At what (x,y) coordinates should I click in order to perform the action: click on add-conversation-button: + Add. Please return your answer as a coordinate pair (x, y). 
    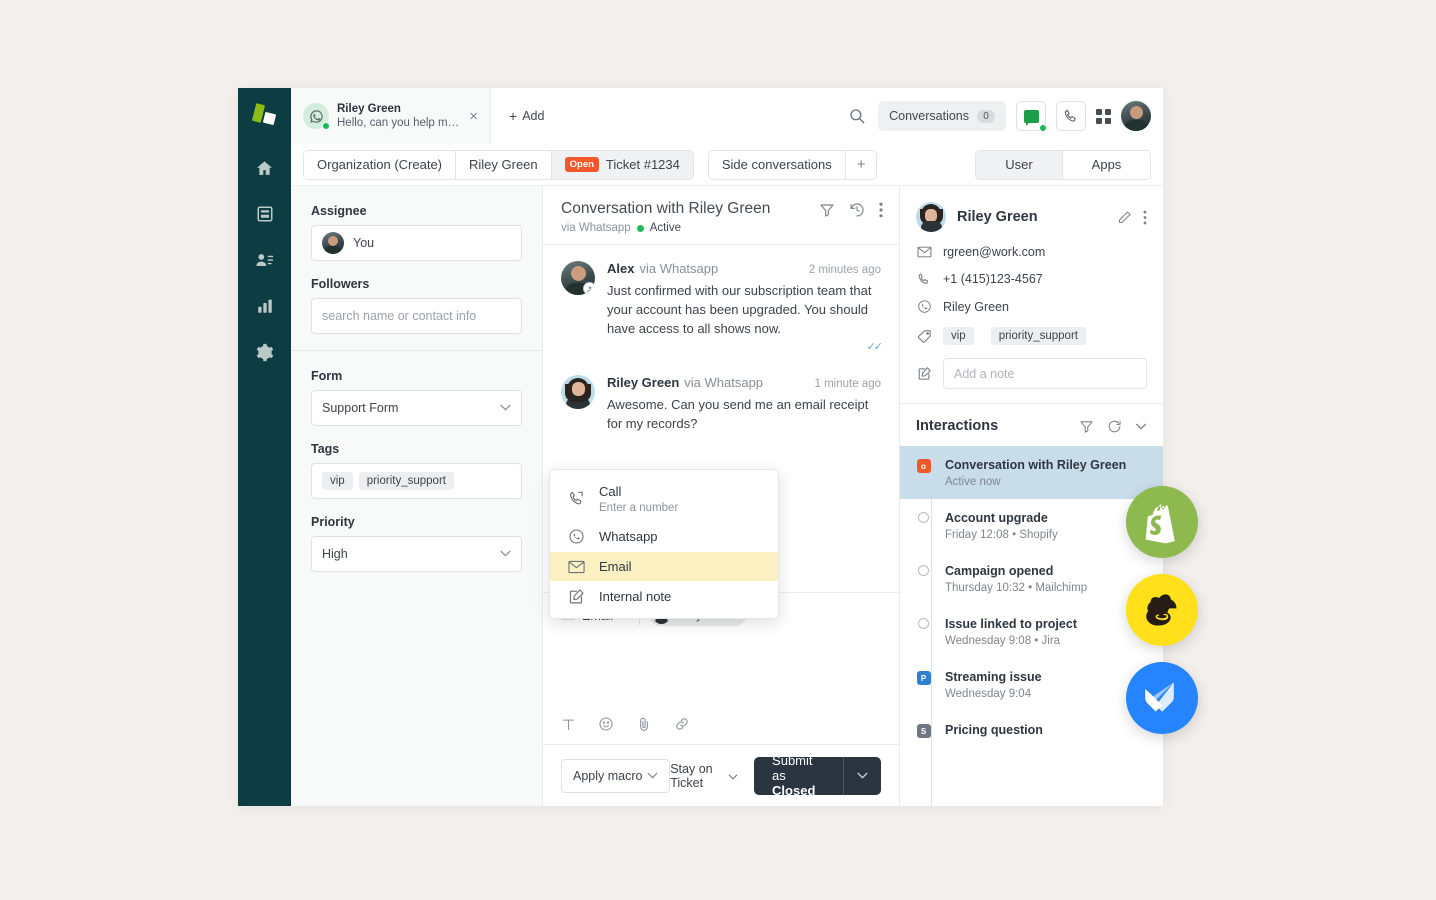
    Looking at the image, I should click on (526, 116).